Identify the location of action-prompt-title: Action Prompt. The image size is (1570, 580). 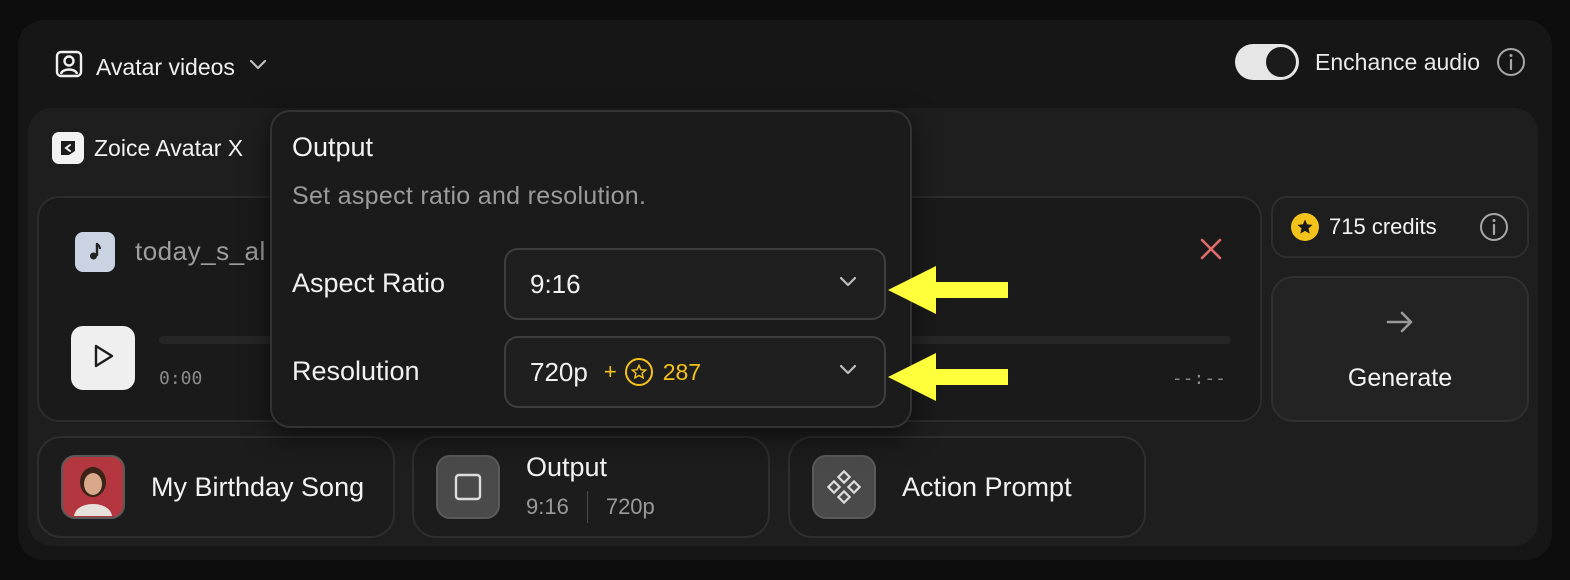
(987, 486).